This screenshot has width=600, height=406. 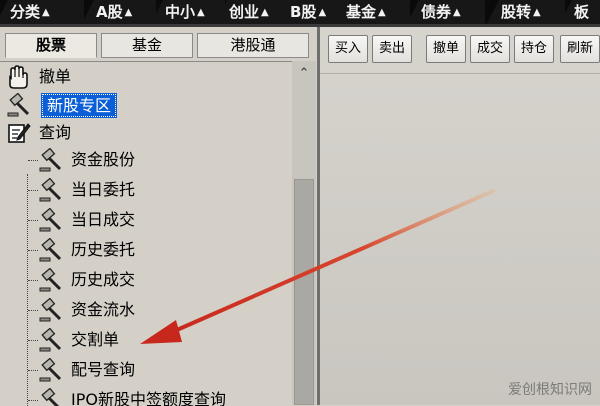 What do you see at coordinates (158, 370) in the screenshot?
I see `tree-item-allotment-query: 配号查询` at bounding box center [158, 370].